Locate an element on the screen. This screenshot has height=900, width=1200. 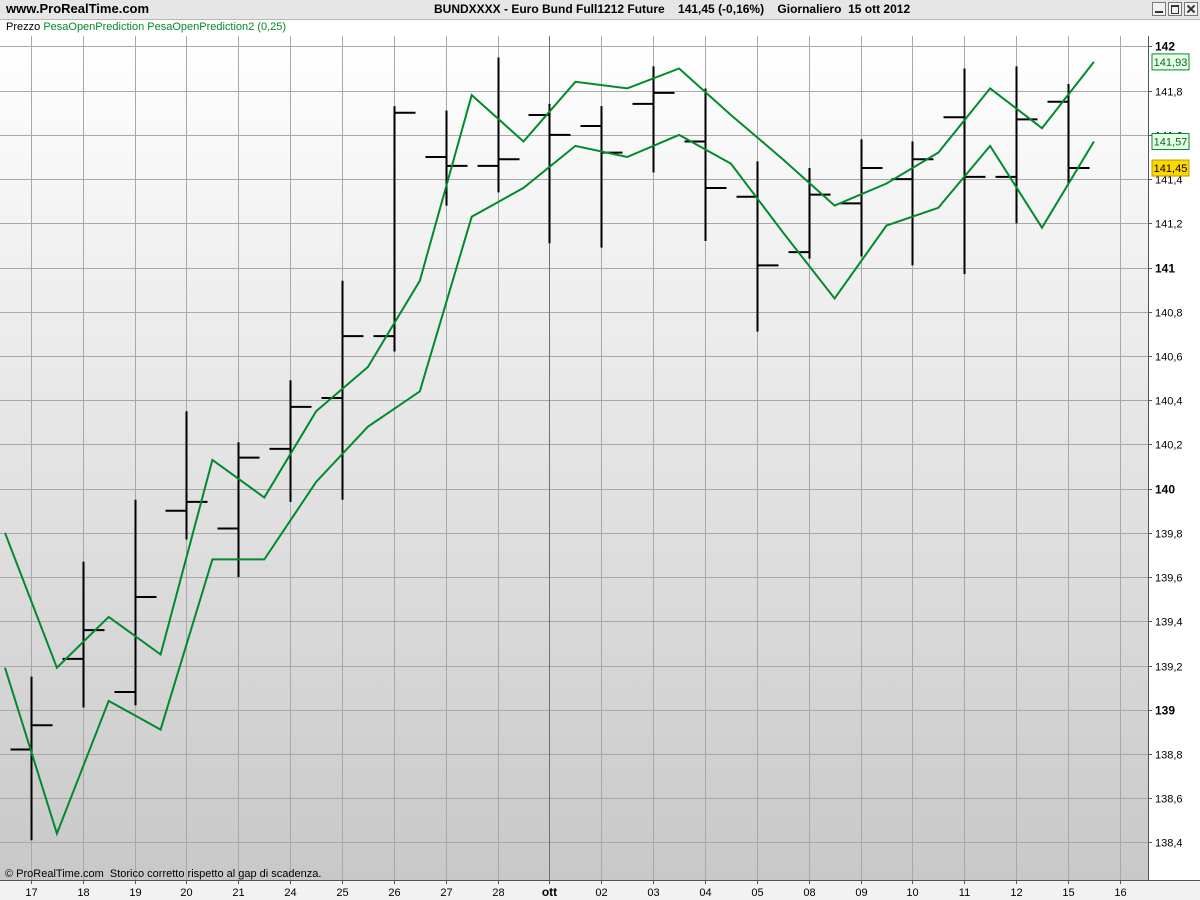
x-tick-label: 12 is located at coordinates (1016, 893).